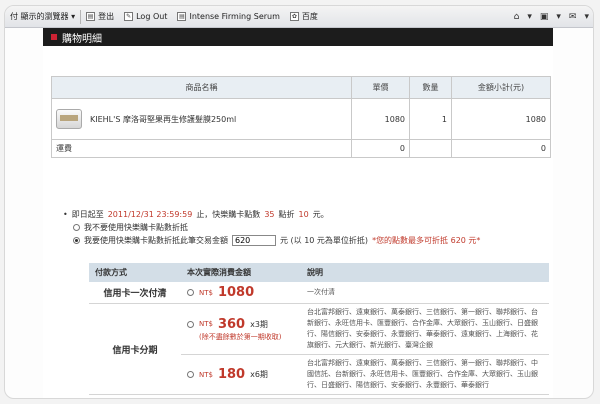  Describe the element at coordinates (324, 240) in the screenshot. I see `option-suffix: 元 (以 10 元為單位折抵)` at that location.